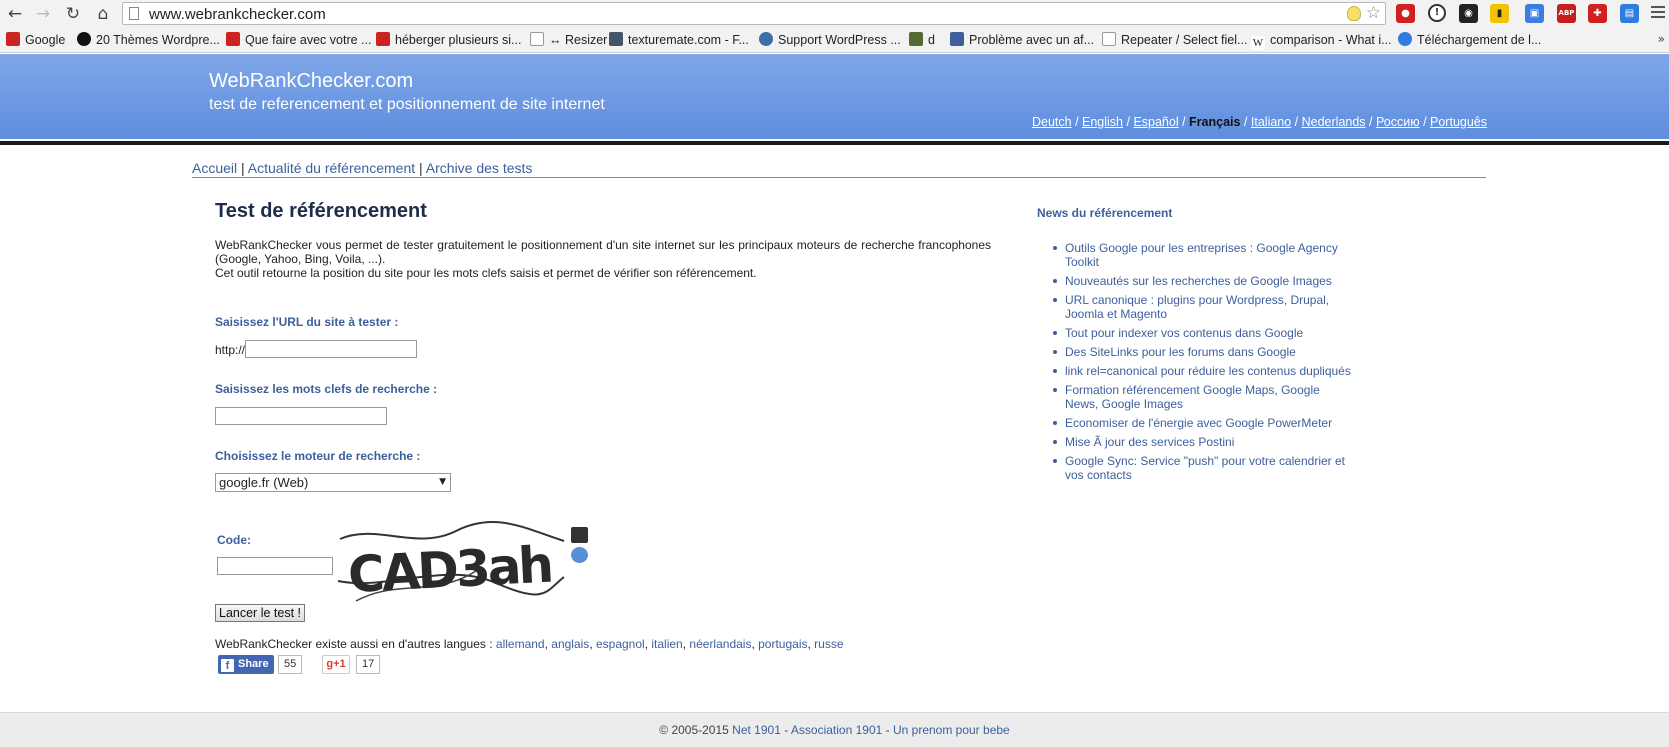 Image resolution: width=1669 pixels, height=747 pixels. What do you see at coordinates (333, 482) in the screenshot?
I see `engine-select: google.fr (Web) ▼` at bounding box center [333, 482].